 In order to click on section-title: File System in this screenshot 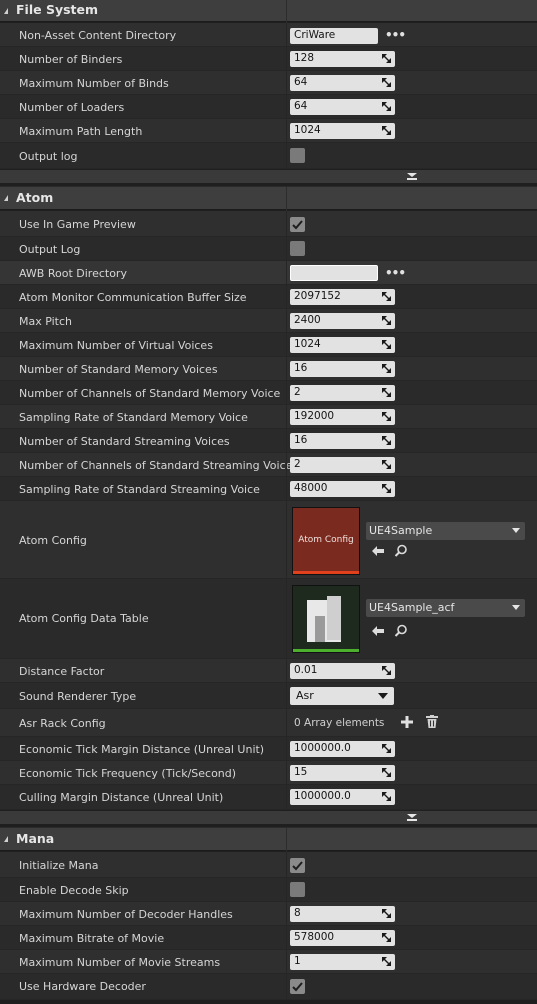, I will do `click(57, 9)`.